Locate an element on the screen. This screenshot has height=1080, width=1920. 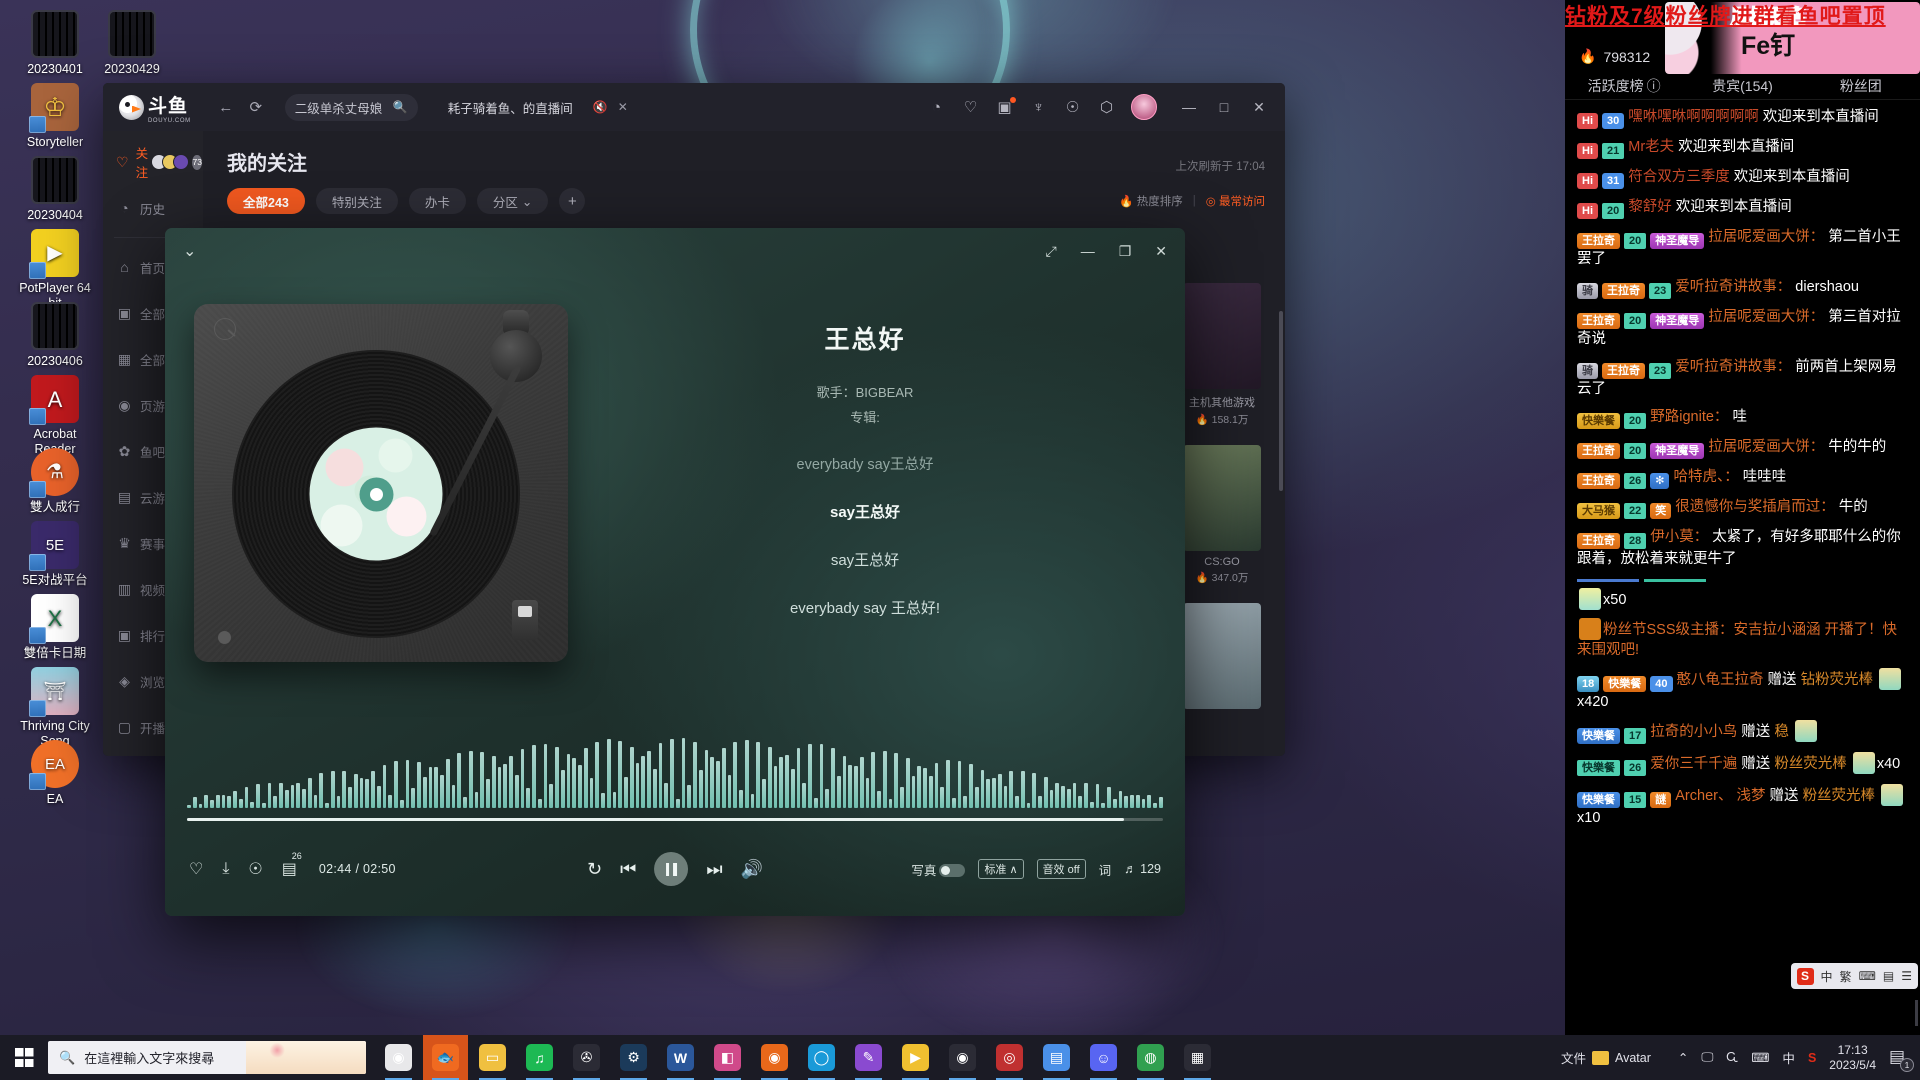
chat-username: 伊小莫： is located at coordinates (1679, 537).